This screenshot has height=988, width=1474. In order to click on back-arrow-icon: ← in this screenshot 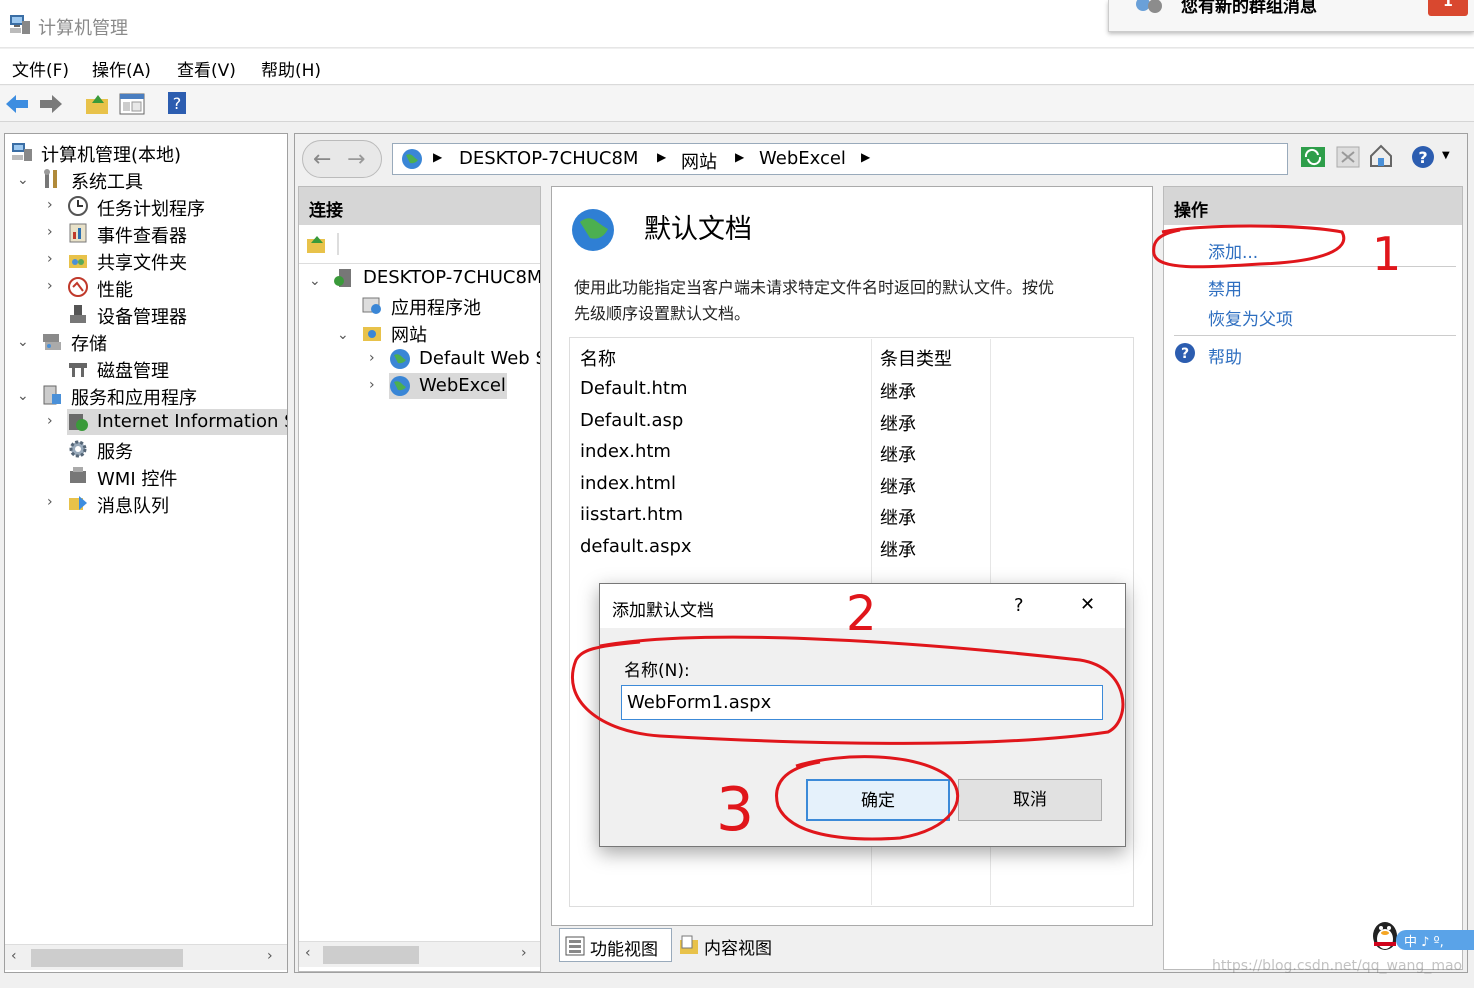, I will do `click(322, 159)`.